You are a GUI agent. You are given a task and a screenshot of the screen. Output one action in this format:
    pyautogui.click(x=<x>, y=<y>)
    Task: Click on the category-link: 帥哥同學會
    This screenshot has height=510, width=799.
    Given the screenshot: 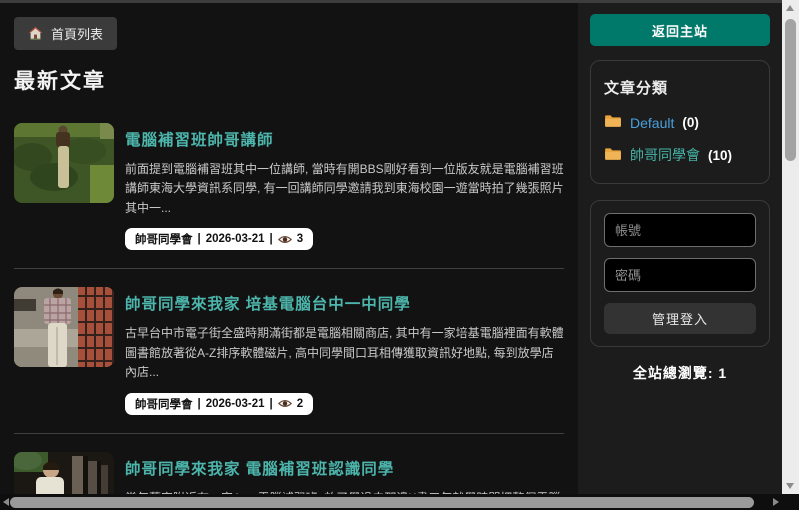 What is the action you would take?
    pyautogui.click(x=665, y=155)
    